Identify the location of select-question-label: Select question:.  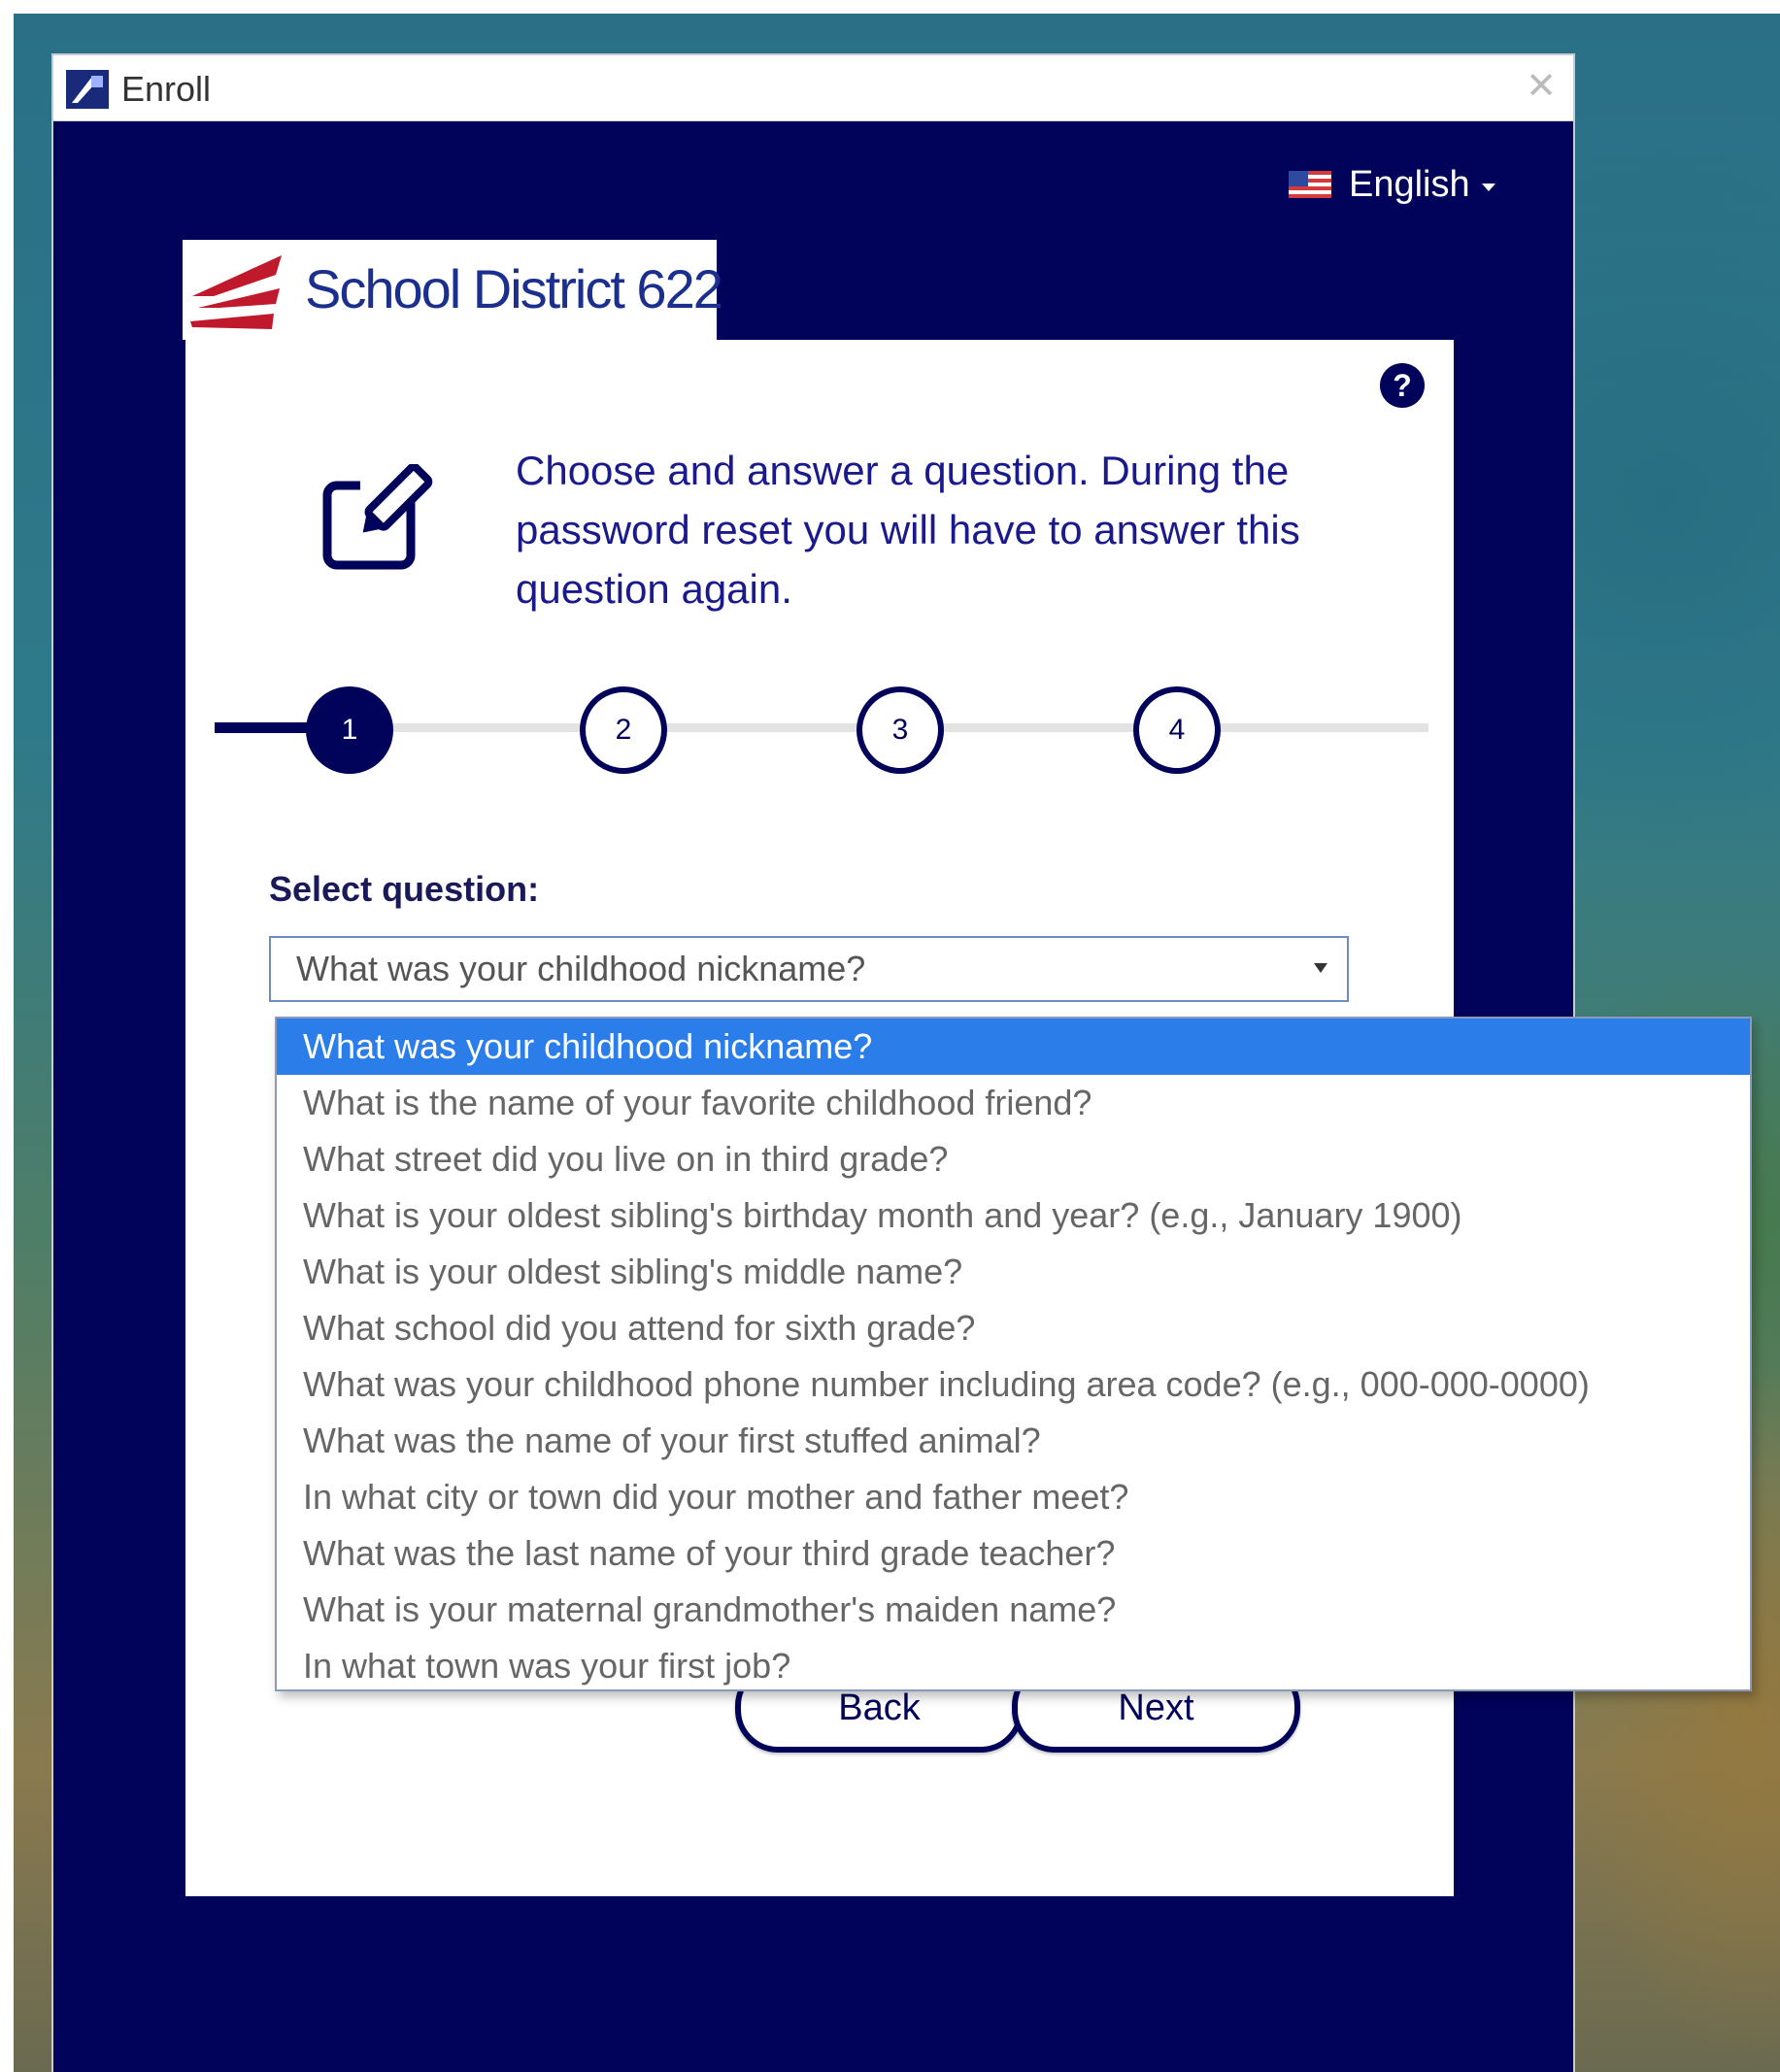
(405, 889).